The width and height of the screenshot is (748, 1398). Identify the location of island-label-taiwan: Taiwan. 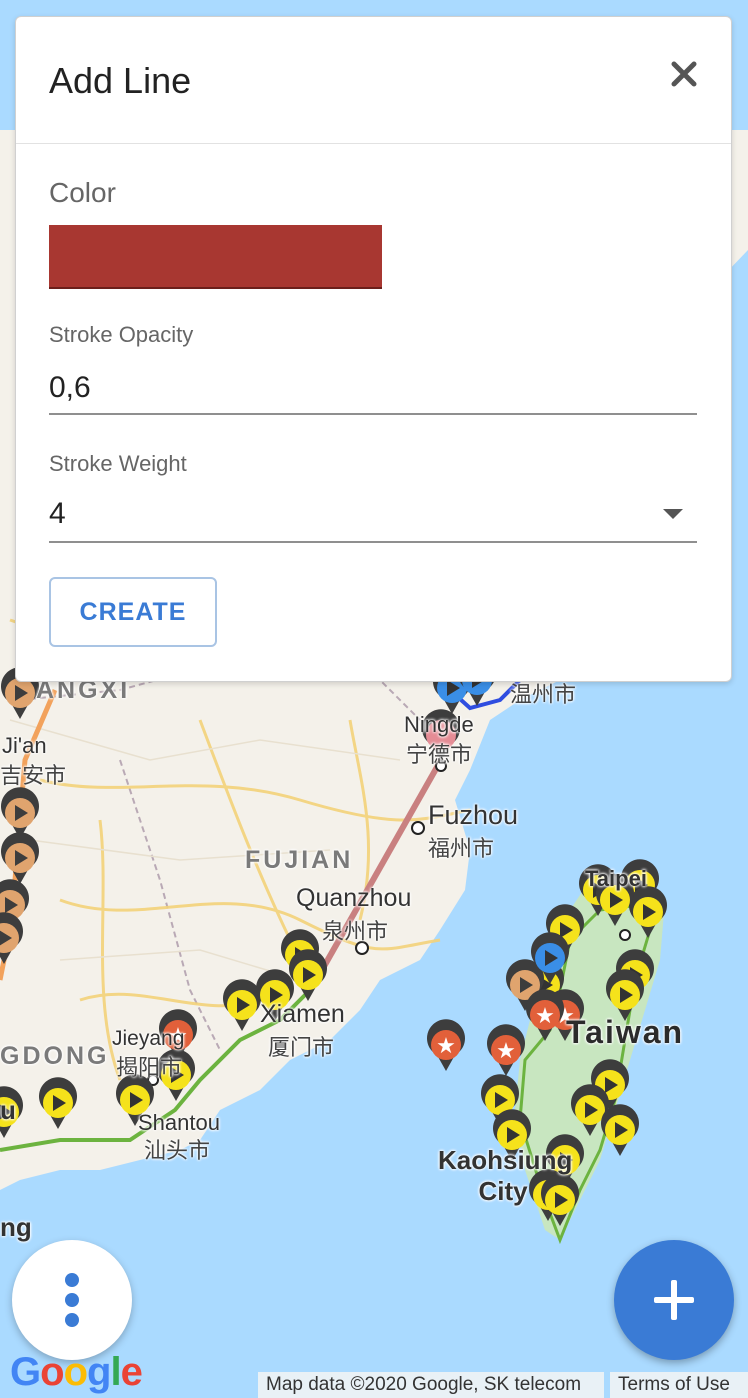
(625, 1032).